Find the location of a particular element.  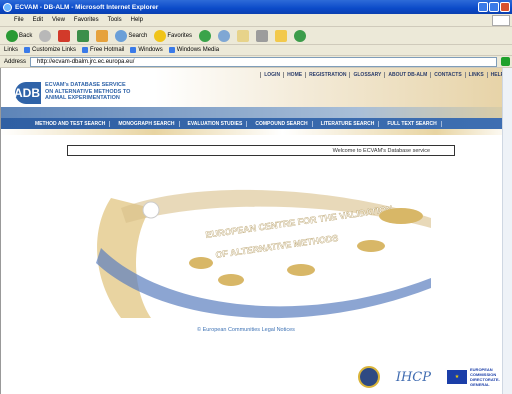

address-label: Address is located at coordinates (15, 61).